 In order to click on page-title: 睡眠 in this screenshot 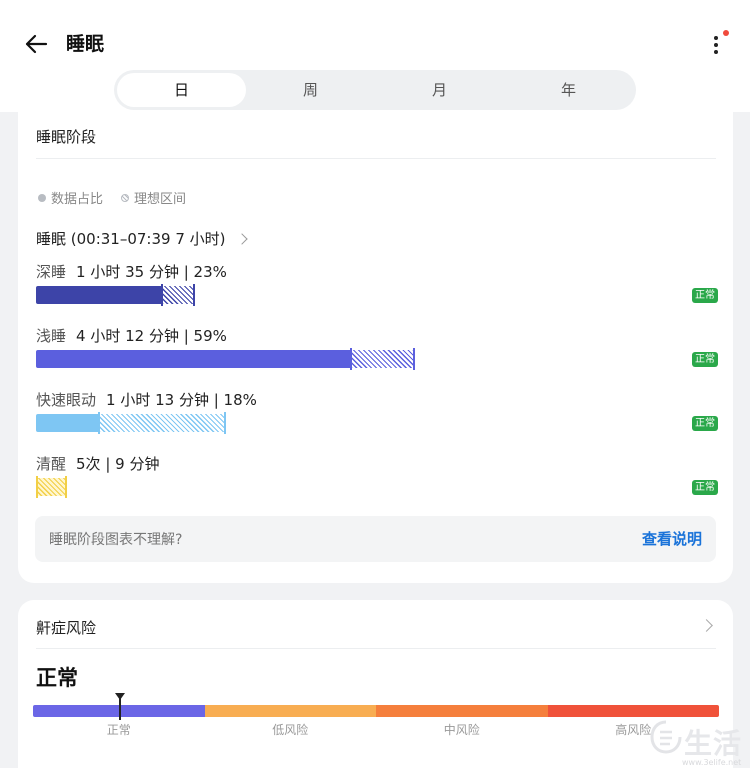, I will do `click(85, 44)`.